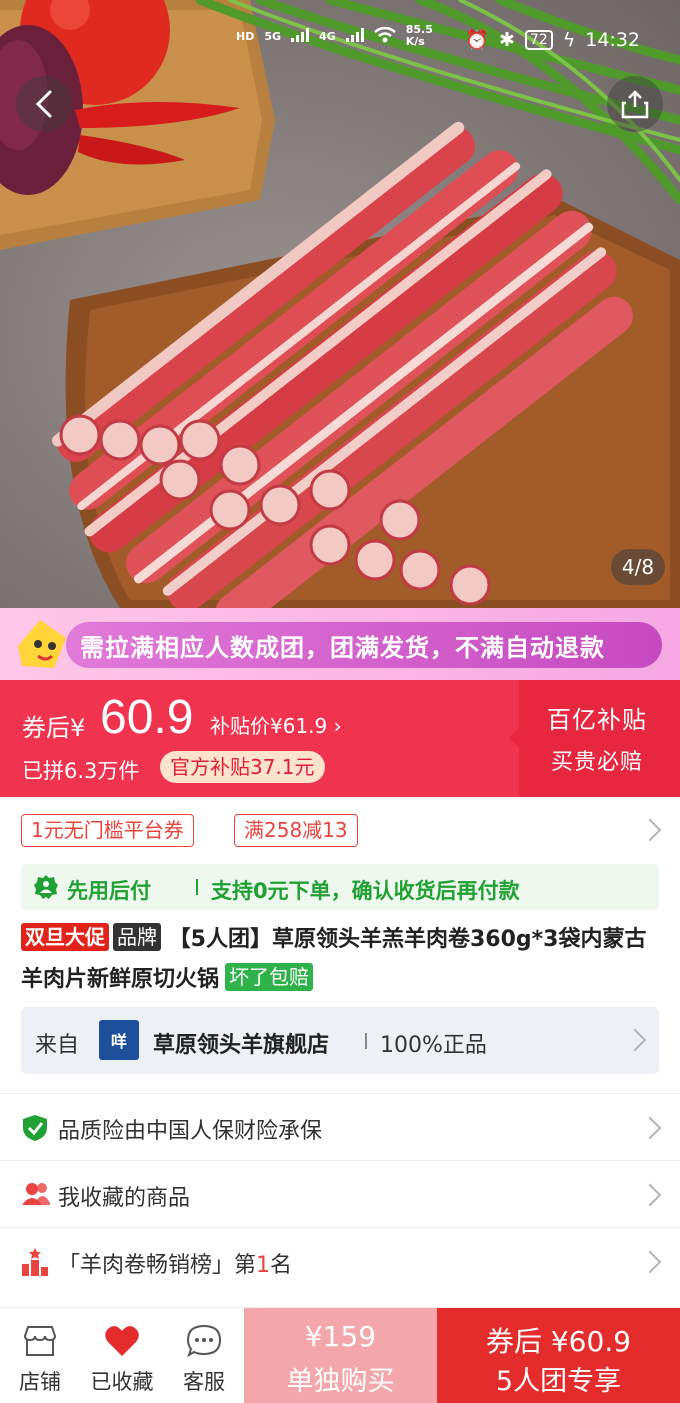 This screenshot has height=1403, width=680. Describe the element at coordinates (54, 728) in the screenshot. I see `after-coupon-label: 券后¥` at that location.